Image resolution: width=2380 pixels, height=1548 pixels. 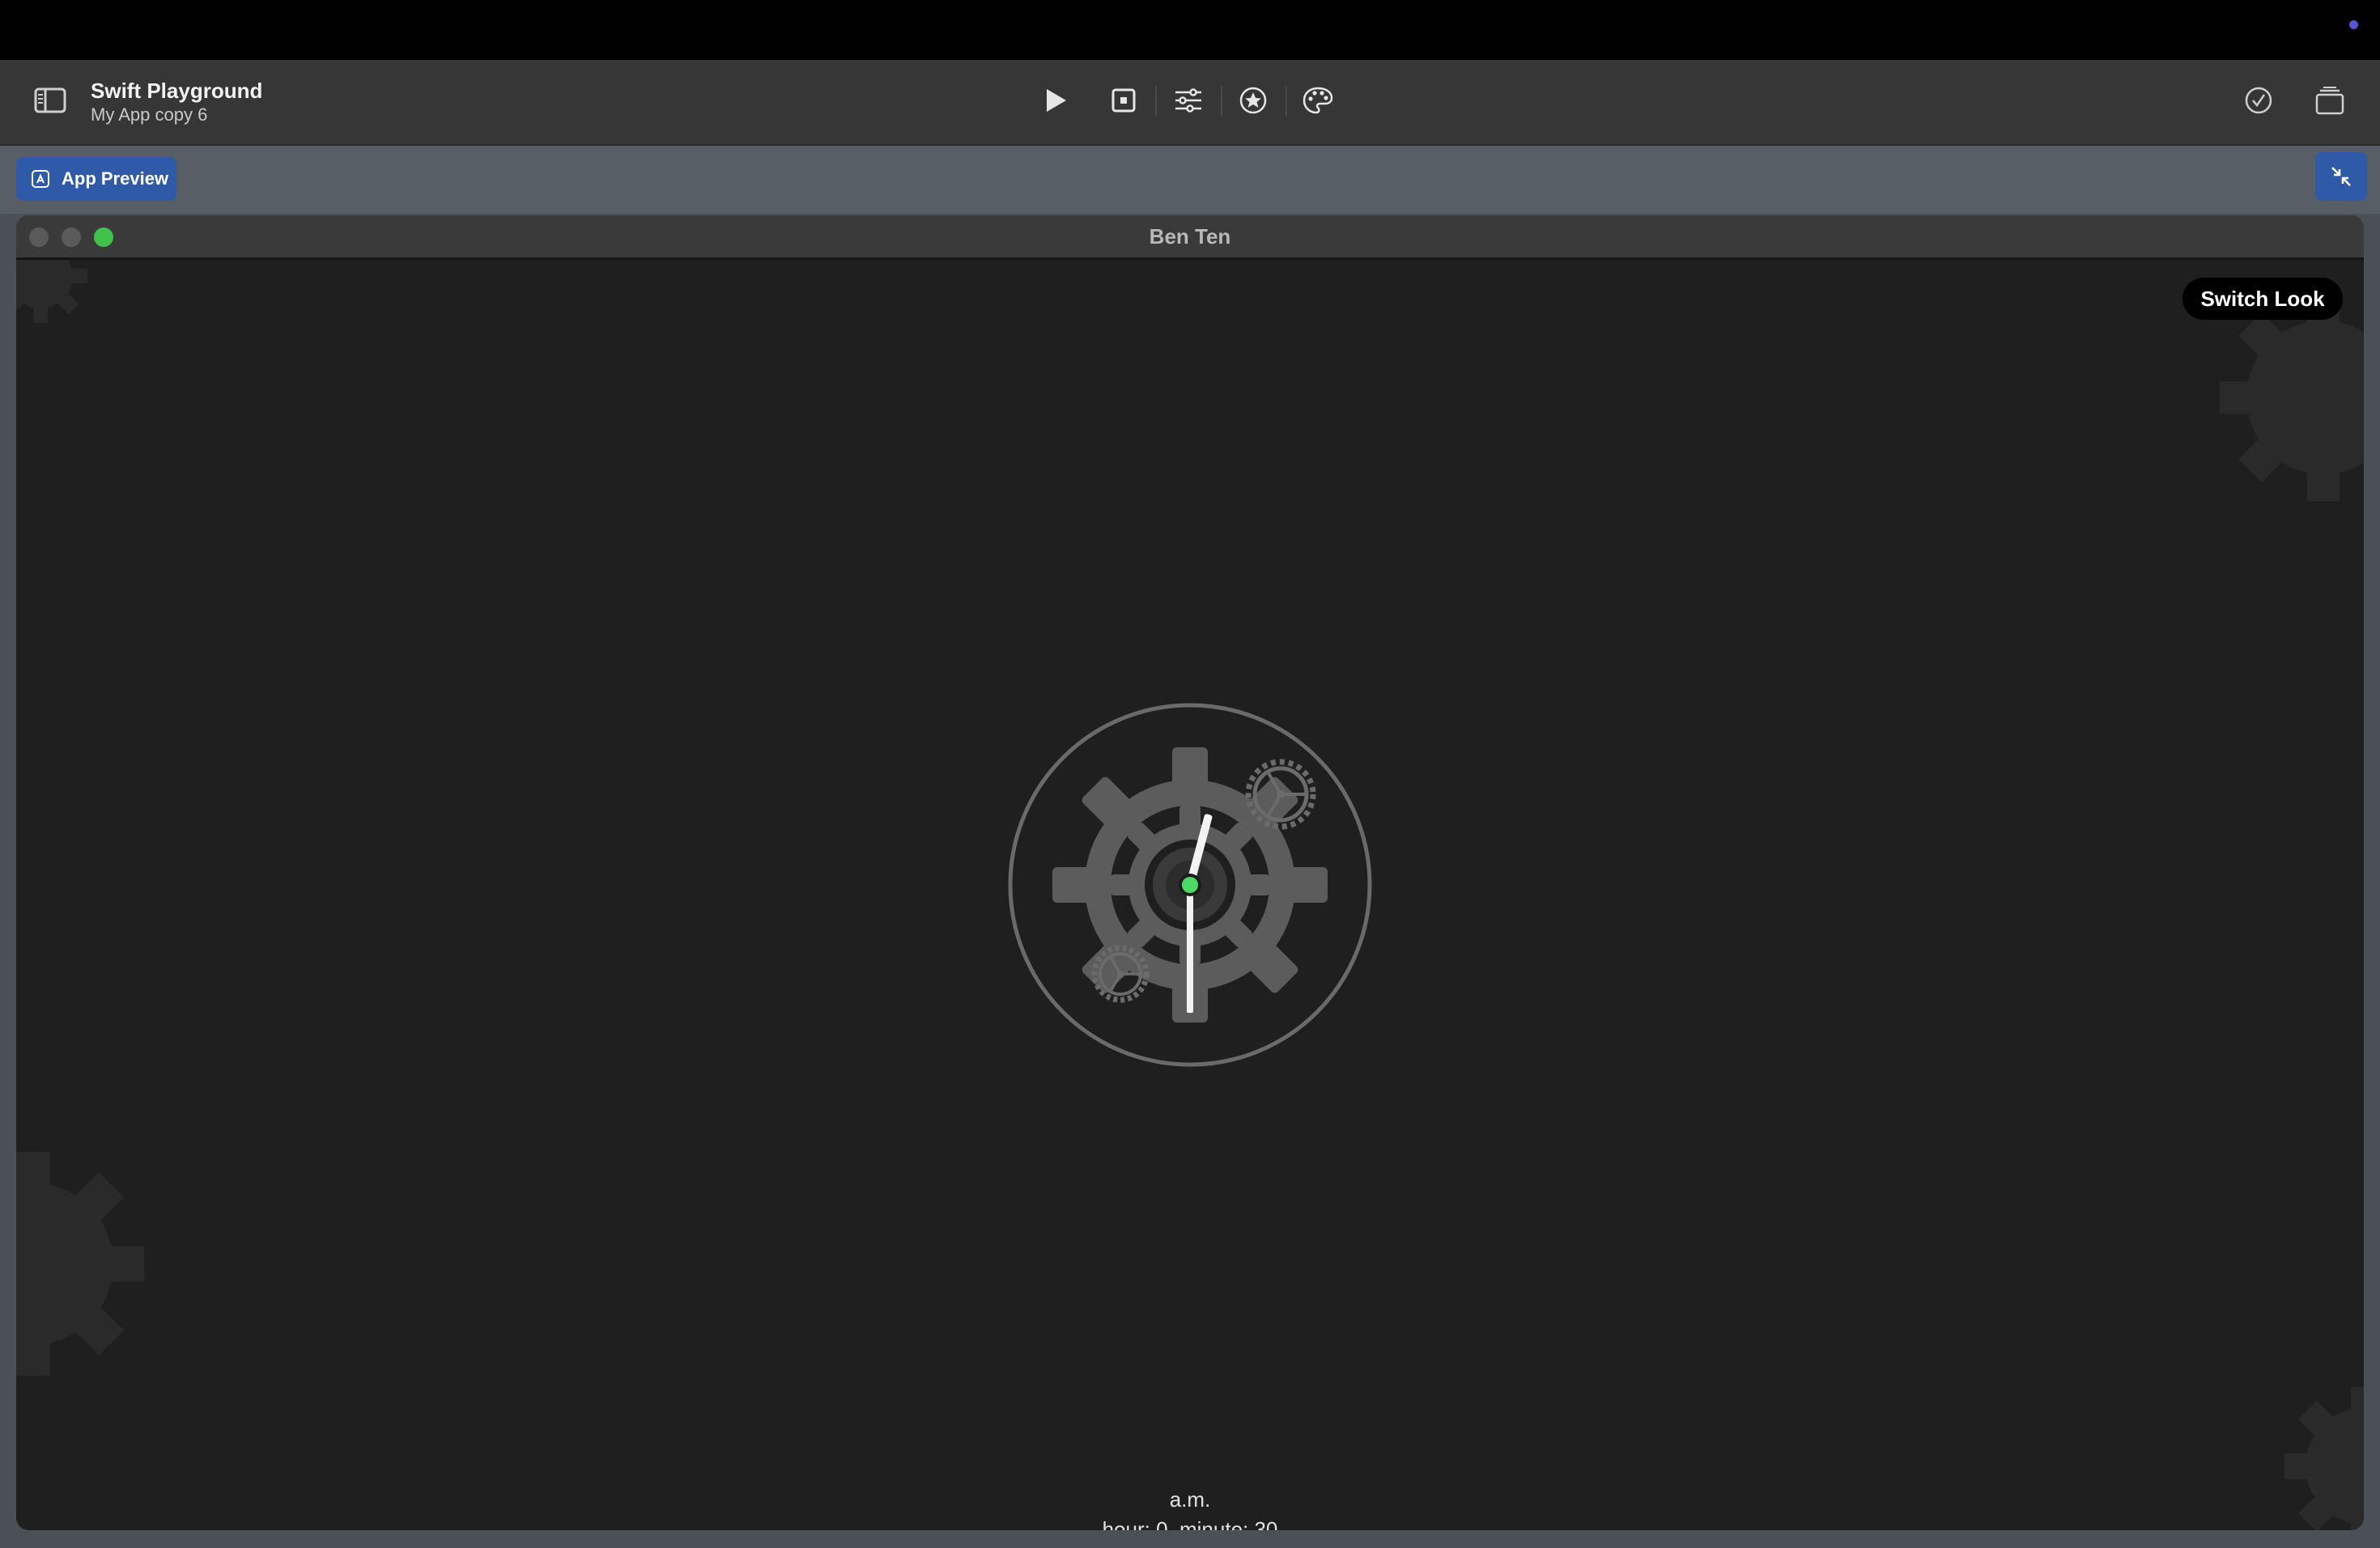 I want to click on collapse-arrows-icon, so click(x=2341, y=176).